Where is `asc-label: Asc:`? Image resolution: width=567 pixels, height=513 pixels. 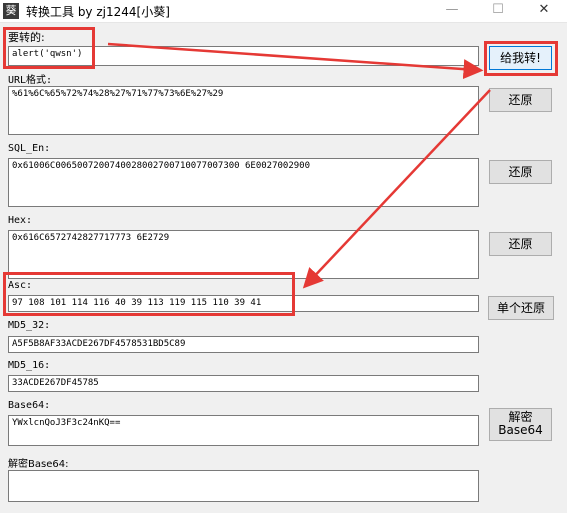 asc-label: Asc: is located at coordinates (20, 285).